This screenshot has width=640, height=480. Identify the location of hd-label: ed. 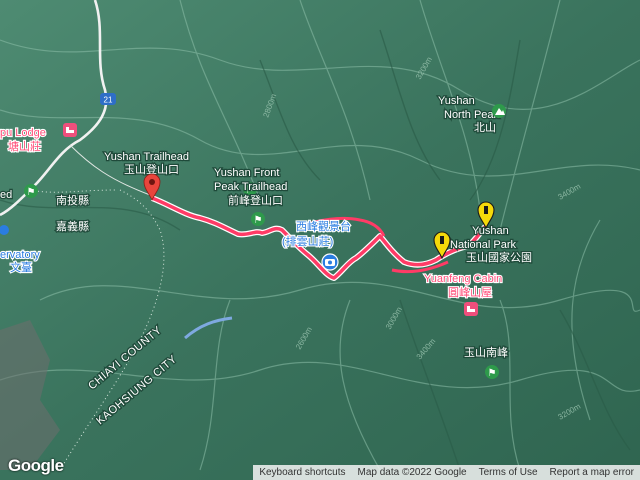
(6, 195).